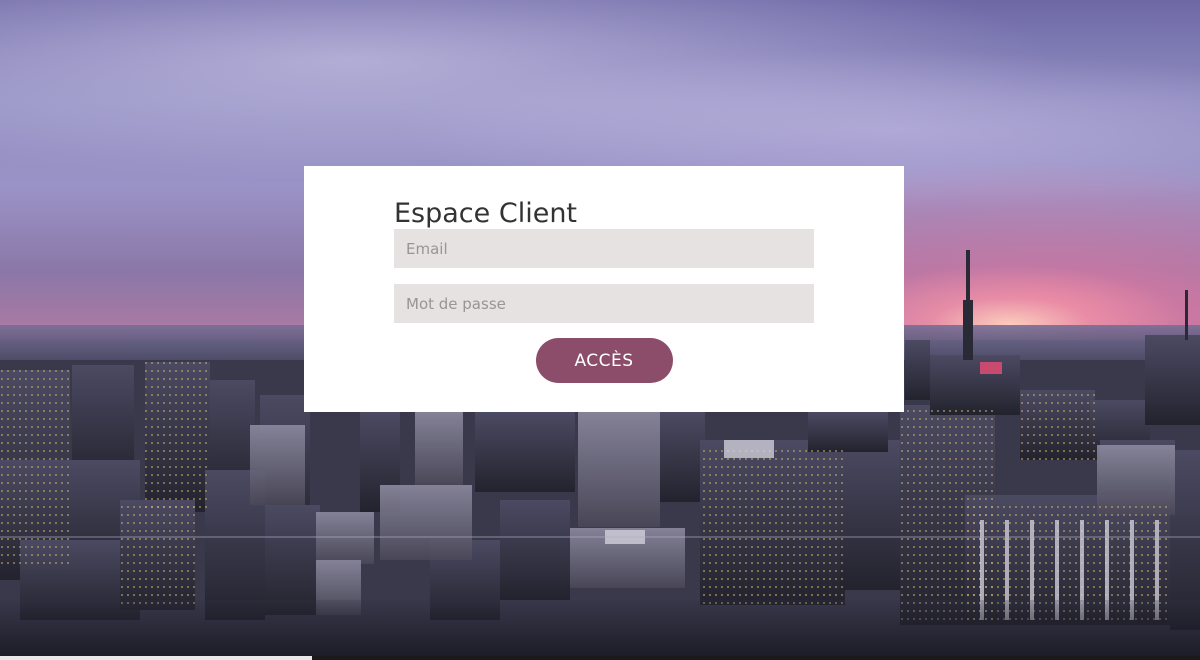 Image resolution: width=1200 pixels, height=660 pixels. I want to click on bottom-edge-segment, so click(156, 658).